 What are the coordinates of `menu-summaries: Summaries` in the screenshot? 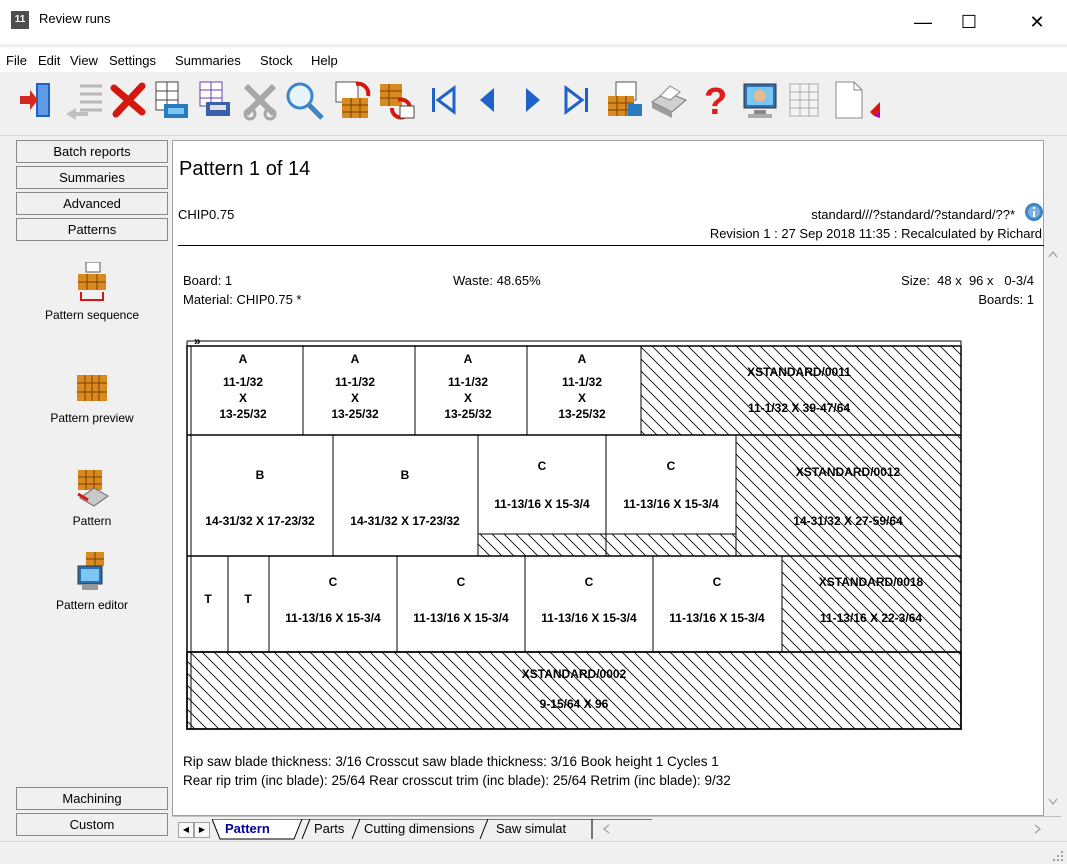 It's located at (208, 60).